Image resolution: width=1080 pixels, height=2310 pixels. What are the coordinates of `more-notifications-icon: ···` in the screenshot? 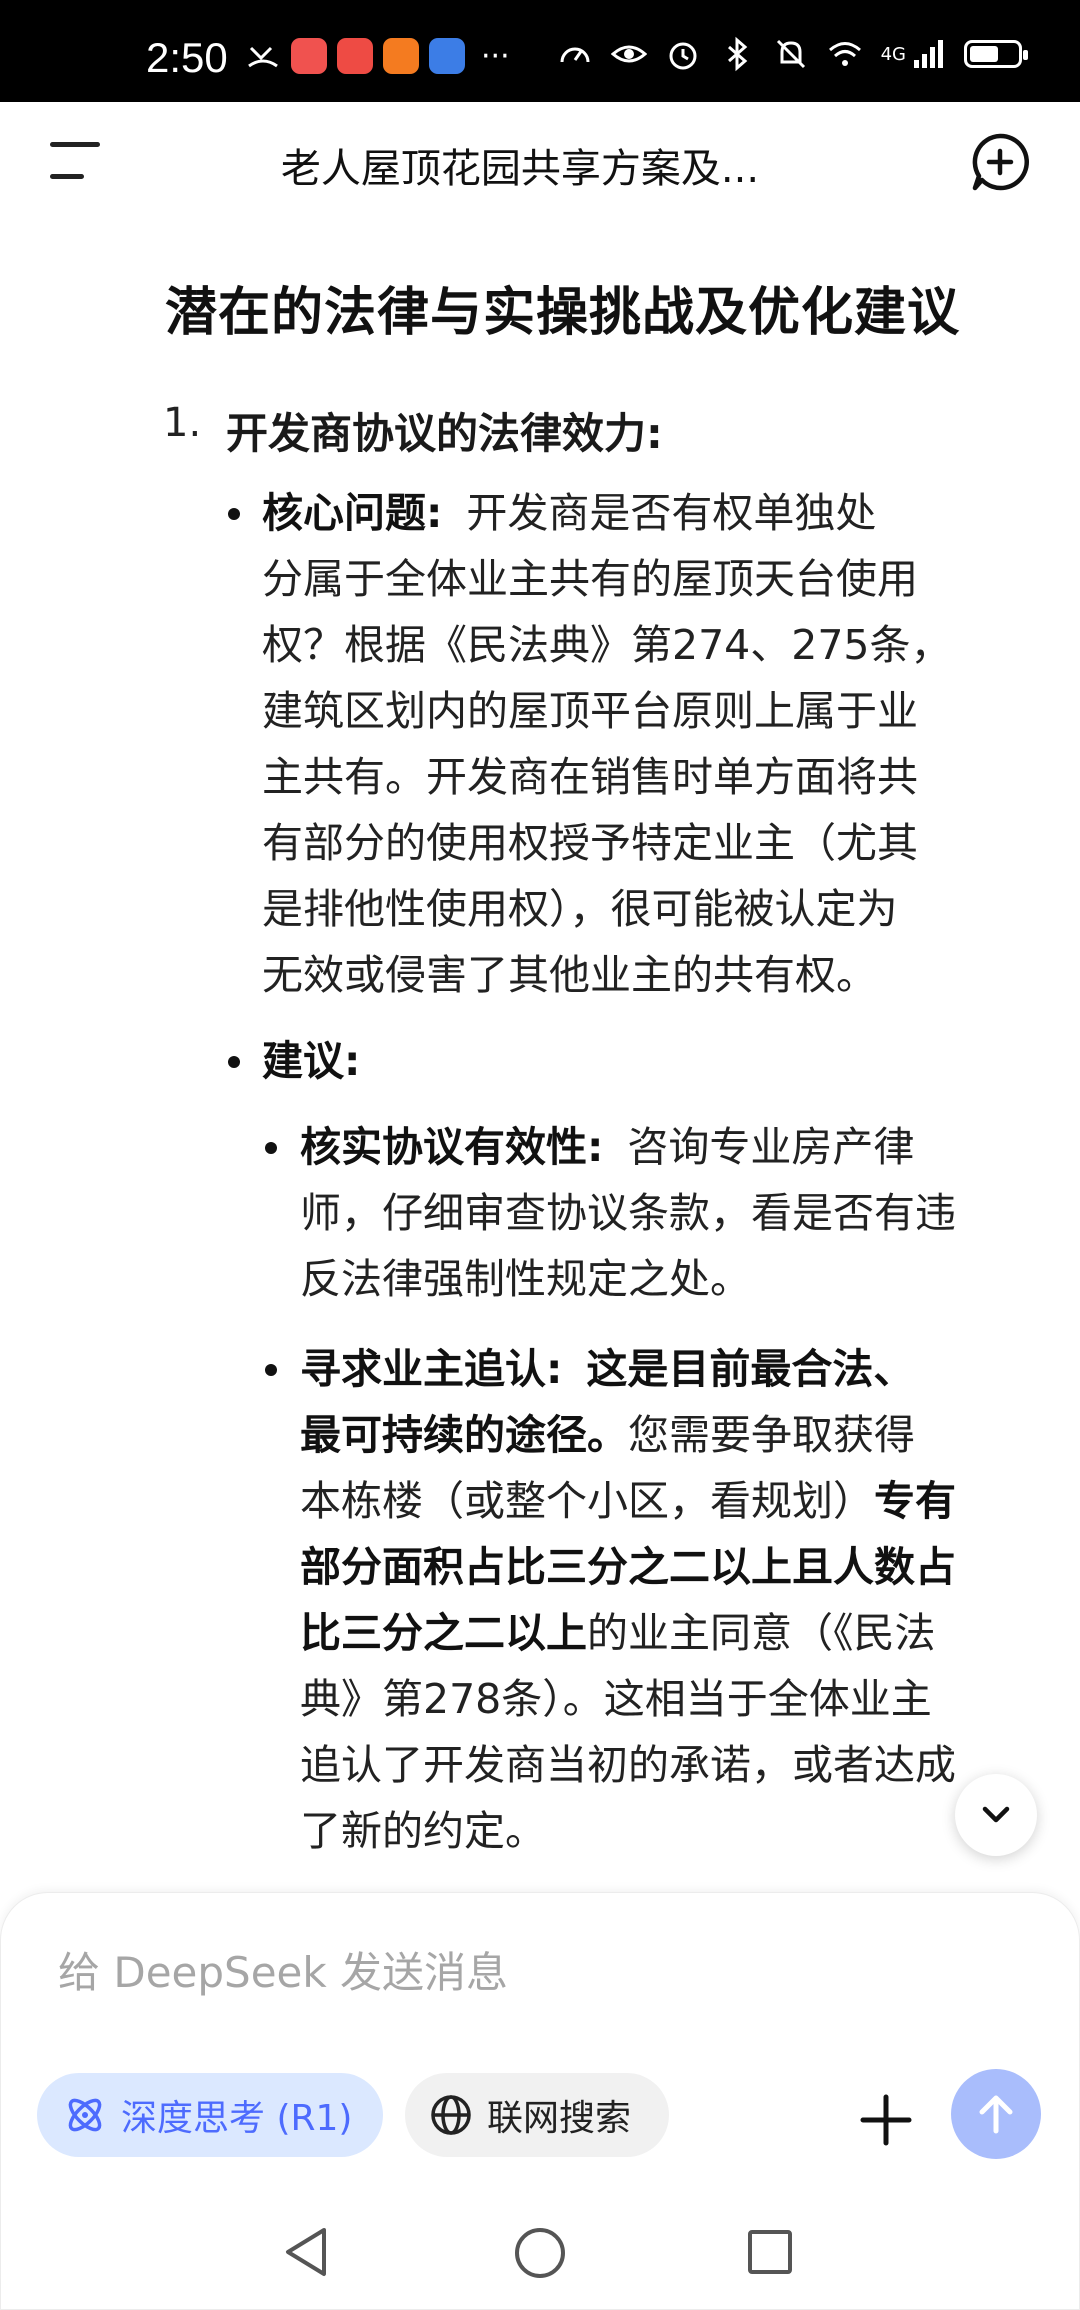 It's located at (495, 56).